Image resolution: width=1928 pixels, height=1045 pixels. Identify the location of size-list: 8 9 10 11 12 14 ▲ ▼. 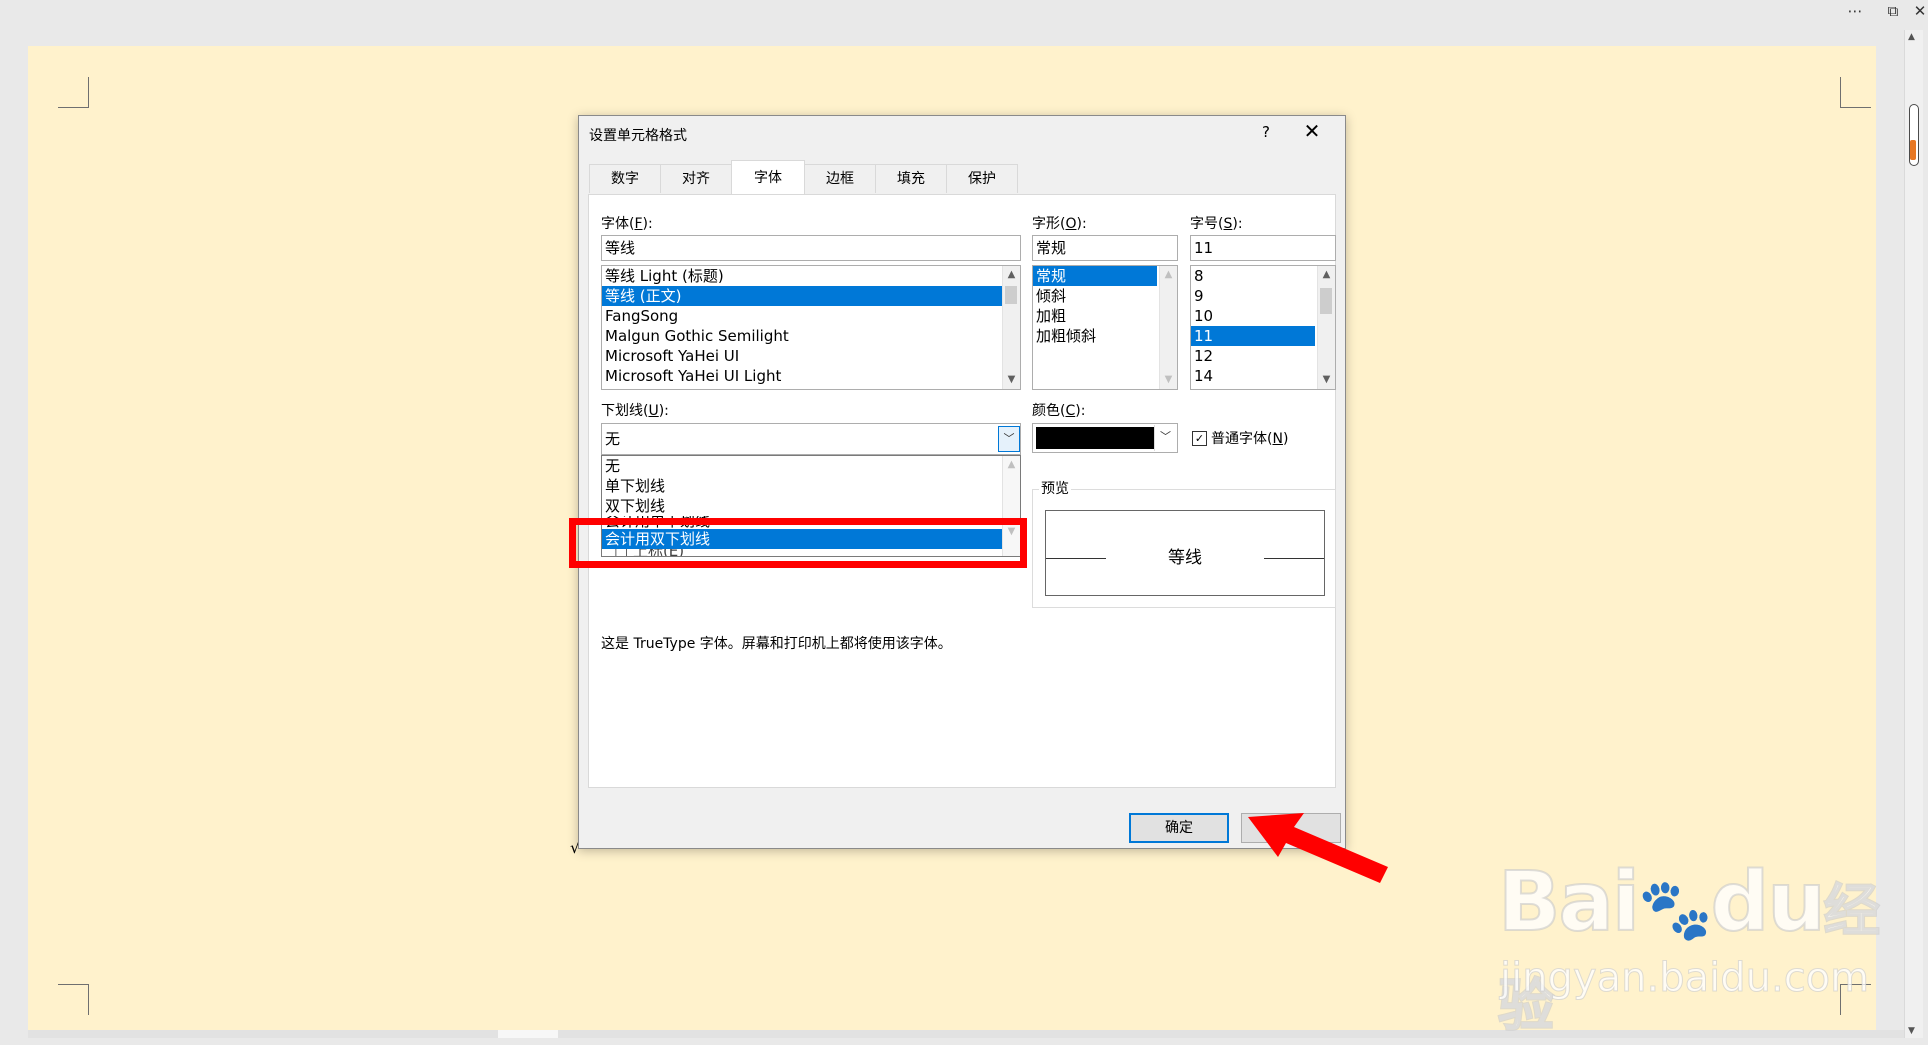
(1263, 327).